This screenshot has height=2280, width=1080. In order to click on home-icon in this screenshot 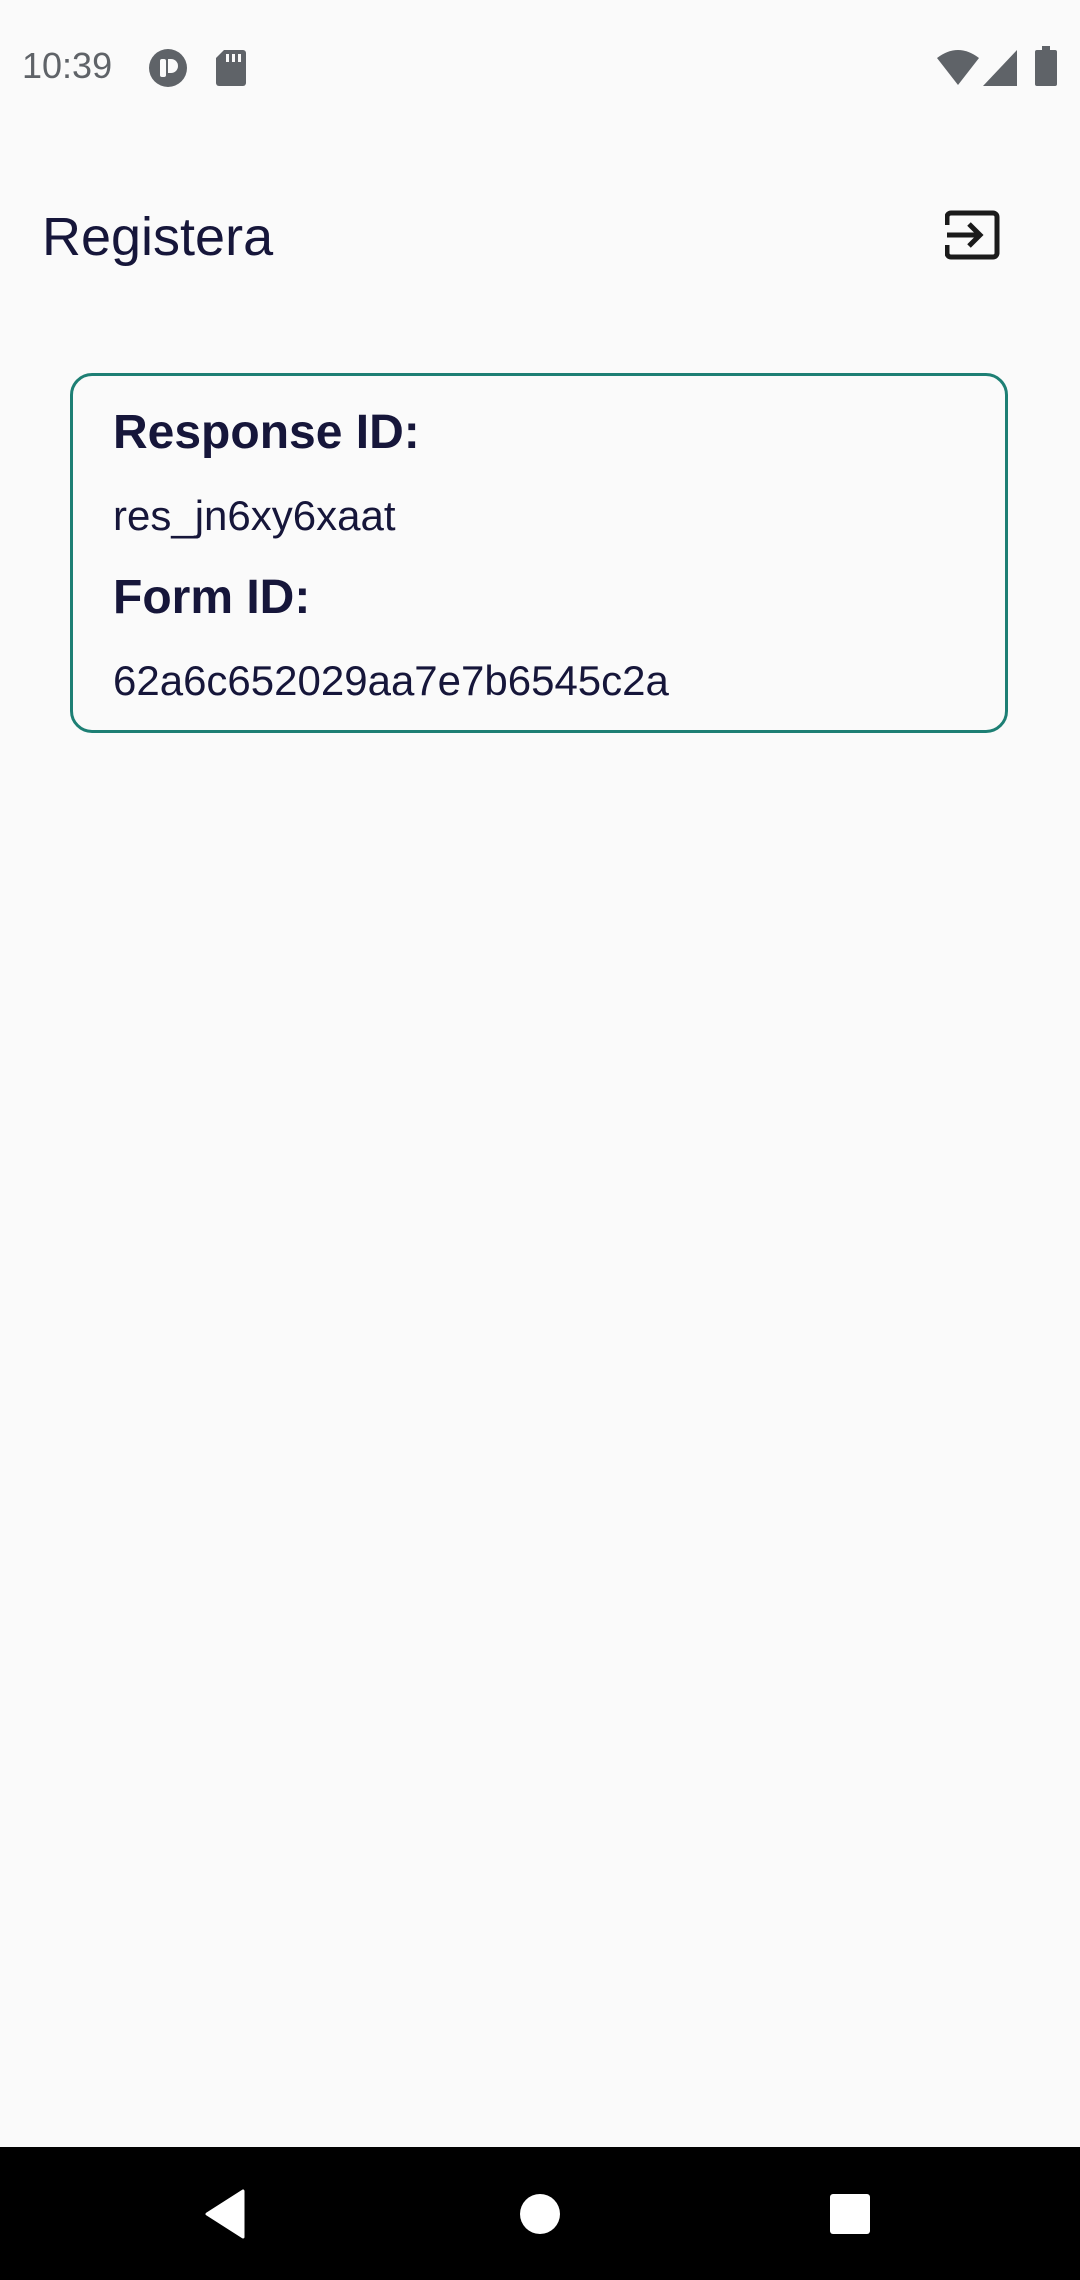, I will do `click(540, 2213)`.